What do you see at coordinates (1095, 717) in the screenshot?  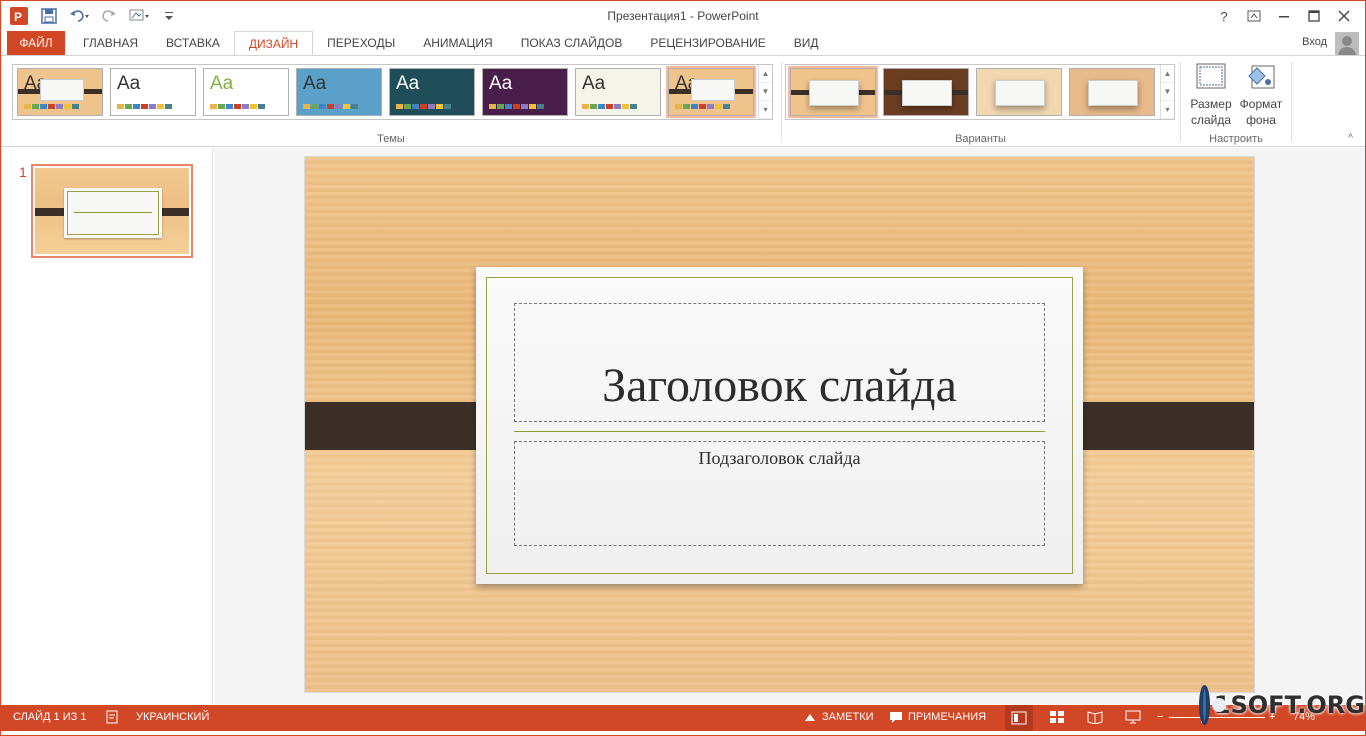 I see `reading-view-icon` at bounding box center [1095, 717].